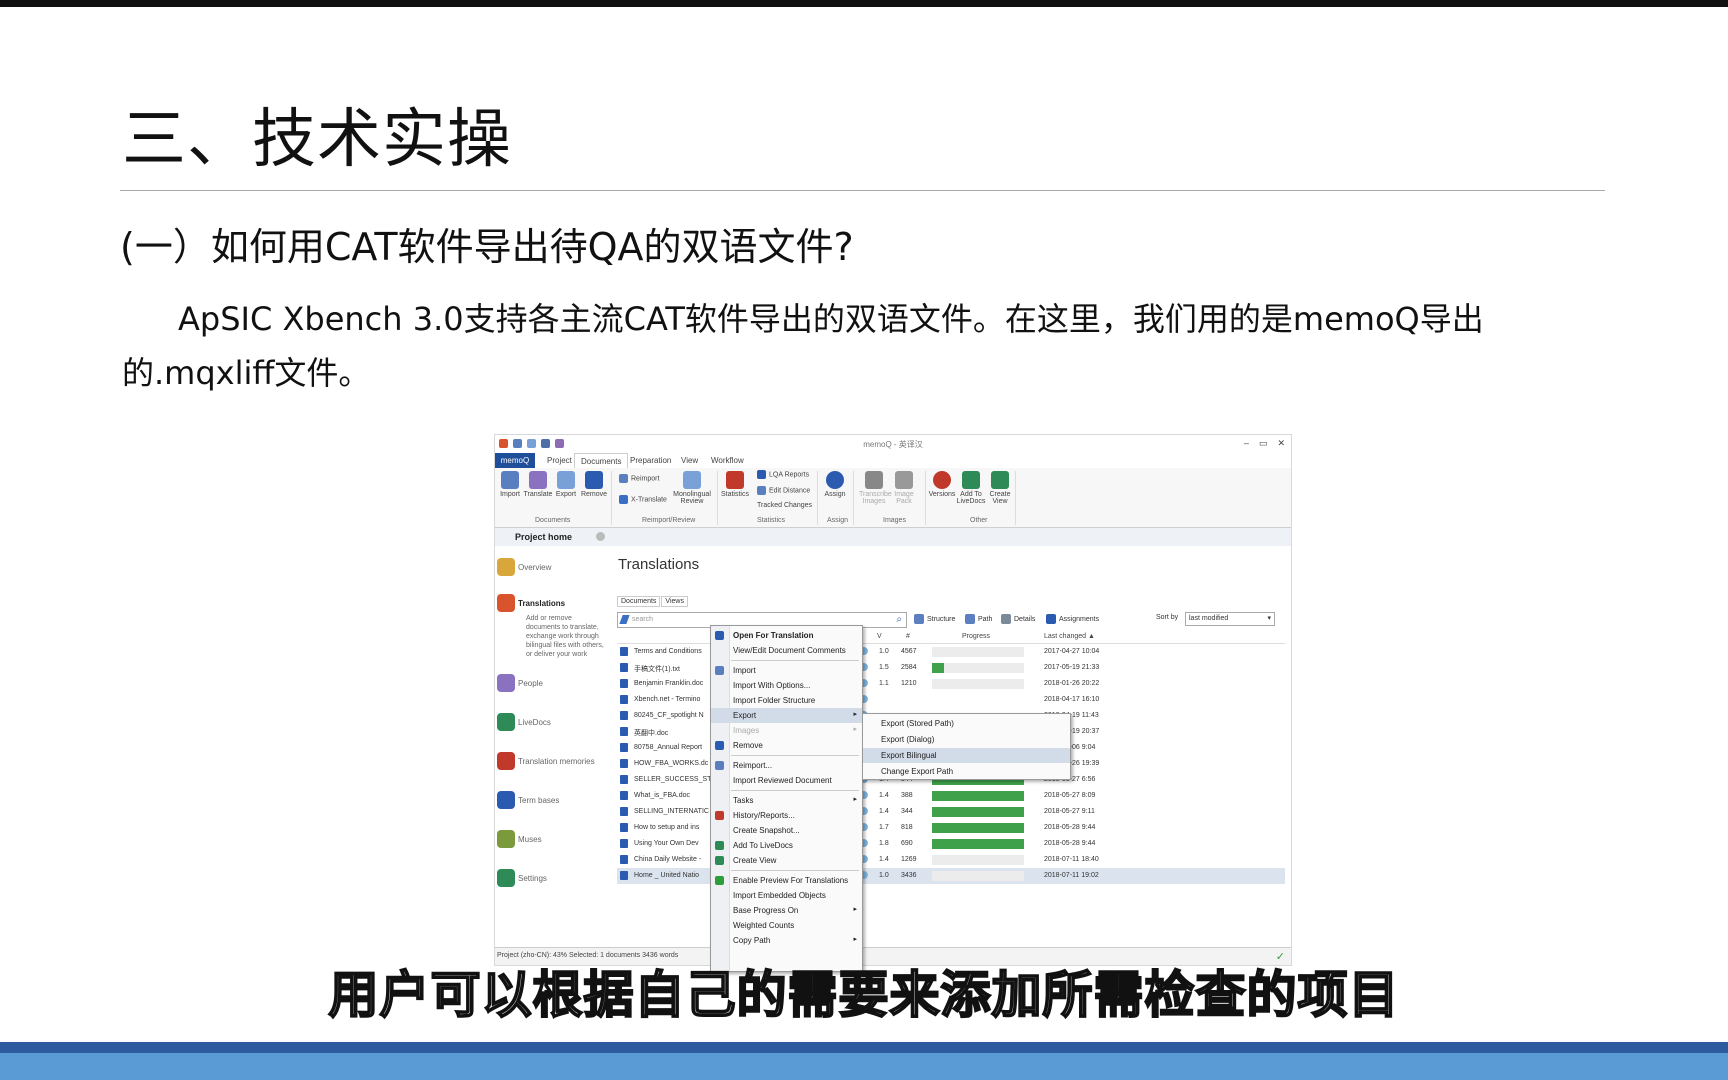 This screenshot has width=1728, height=1080. What do you see at coordinates (786, 800) in the screenshot?
I see `menu-item-tasks: Tasks ▸` at bounding box center [786, 800].